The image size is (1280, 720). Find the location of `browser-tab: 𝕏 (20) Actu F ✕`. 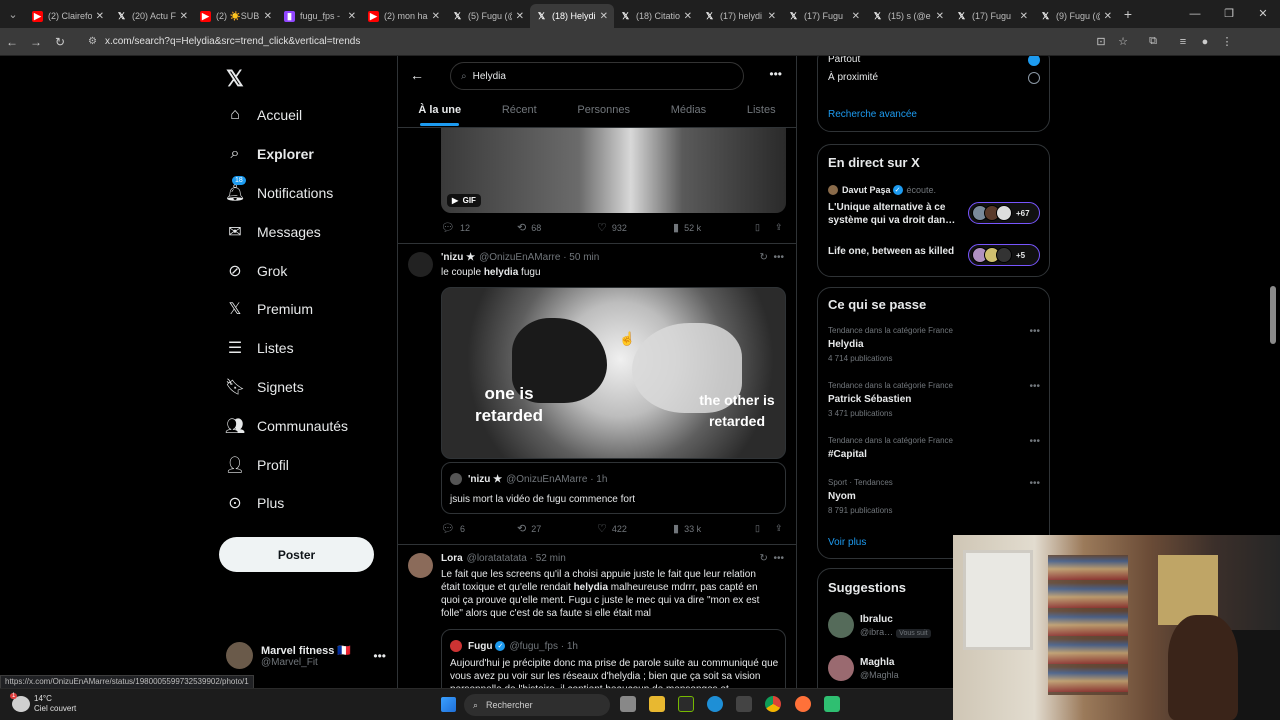

browser-tab: 𝕏 (20) Actu F ✕ is located at coordinates (152, 16).